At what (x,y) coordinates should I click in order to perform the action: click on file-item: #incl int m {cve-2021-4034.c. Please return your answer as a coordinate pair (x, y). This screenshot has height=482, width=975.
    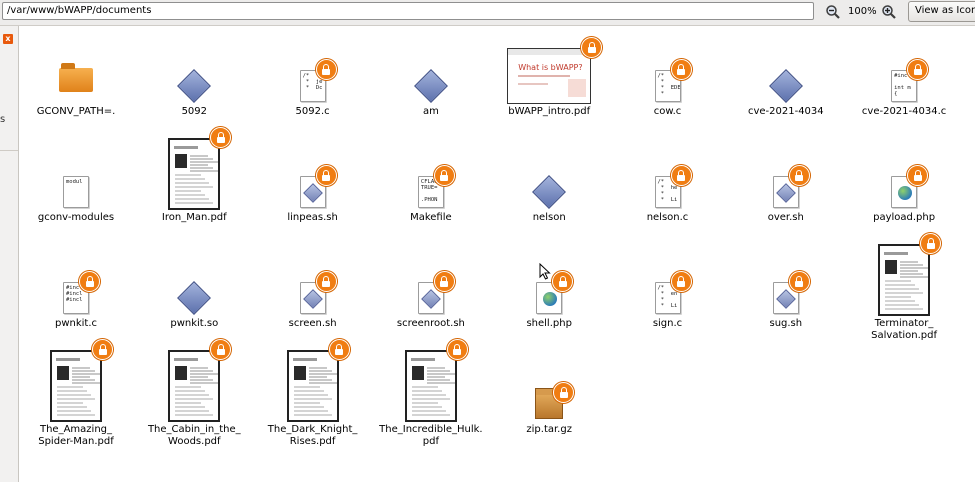
    Looking at the image, I should click on (904, 82).